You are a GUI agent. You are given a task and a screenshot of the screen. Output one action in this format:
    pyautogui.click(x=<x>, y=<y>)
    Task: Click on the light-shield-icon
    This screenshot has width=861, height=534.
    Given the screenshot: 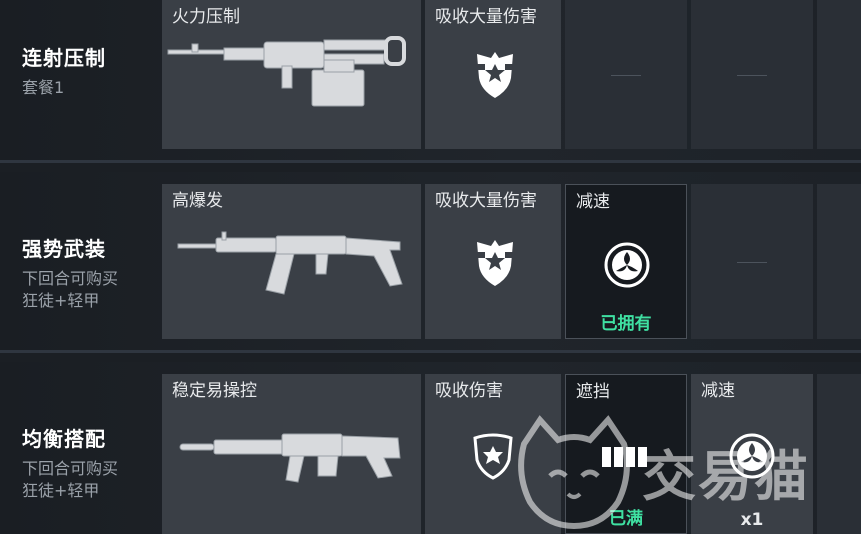 What is the action you would take?
    pyautogui.click(x=493, y=456)
    